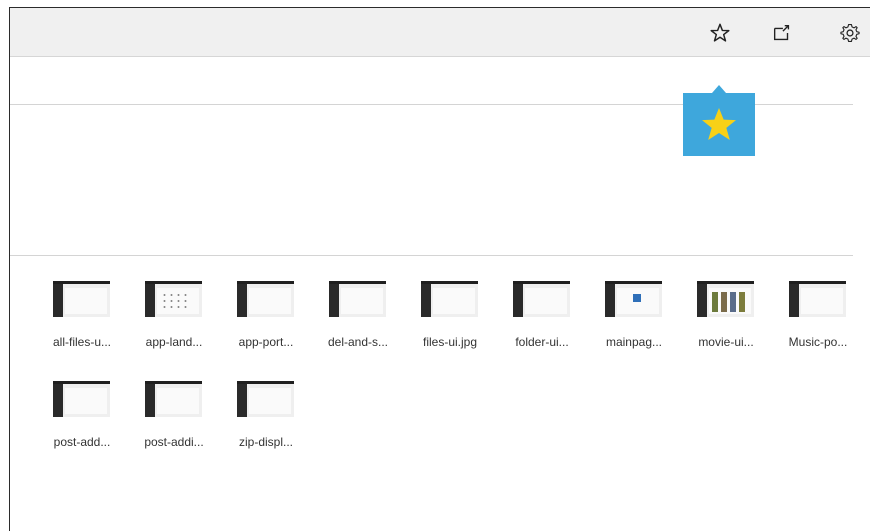 The width and height of the screenshot is (870, 531). Describe the element at coordinates (850, 33) in the screenshot. I see `settings-gear-icon` at that location.